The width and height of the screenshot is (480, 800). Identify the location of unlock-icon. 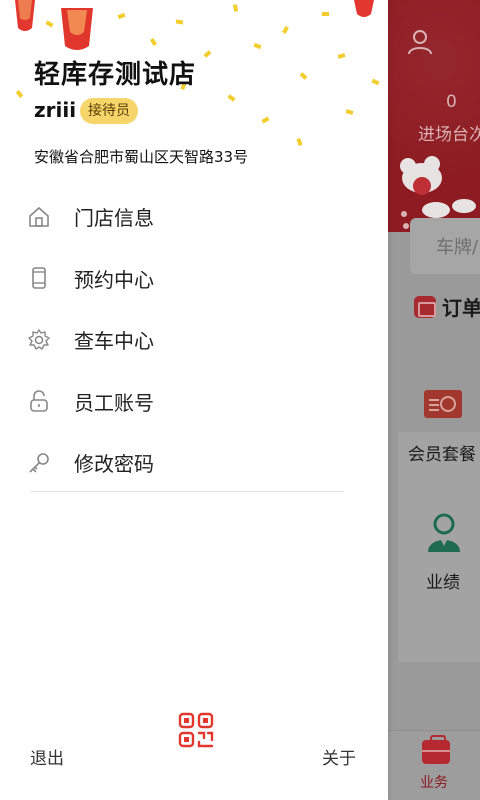
(39, 401).